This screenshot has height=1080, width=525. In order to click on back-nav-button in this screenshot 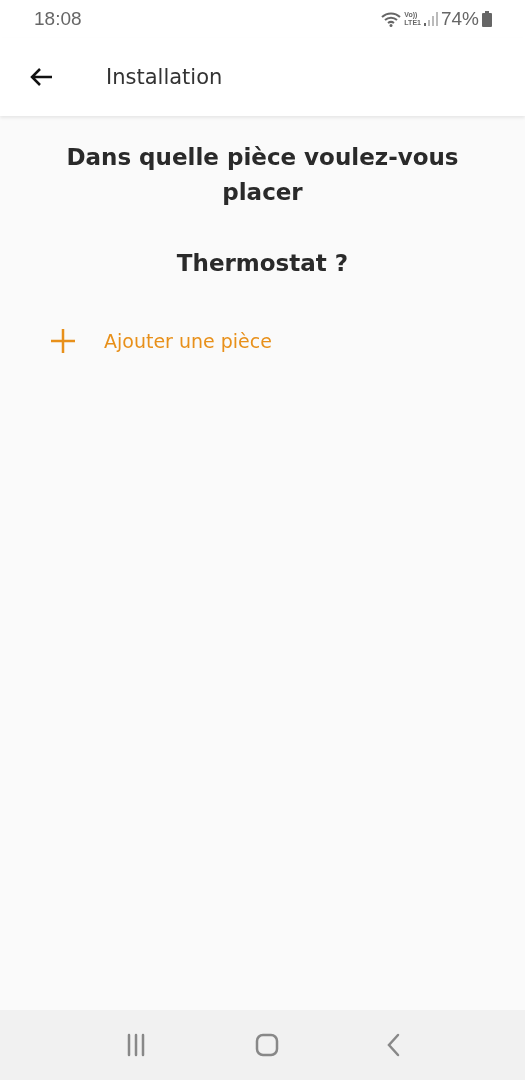, I will do `click(393, 1045)`.